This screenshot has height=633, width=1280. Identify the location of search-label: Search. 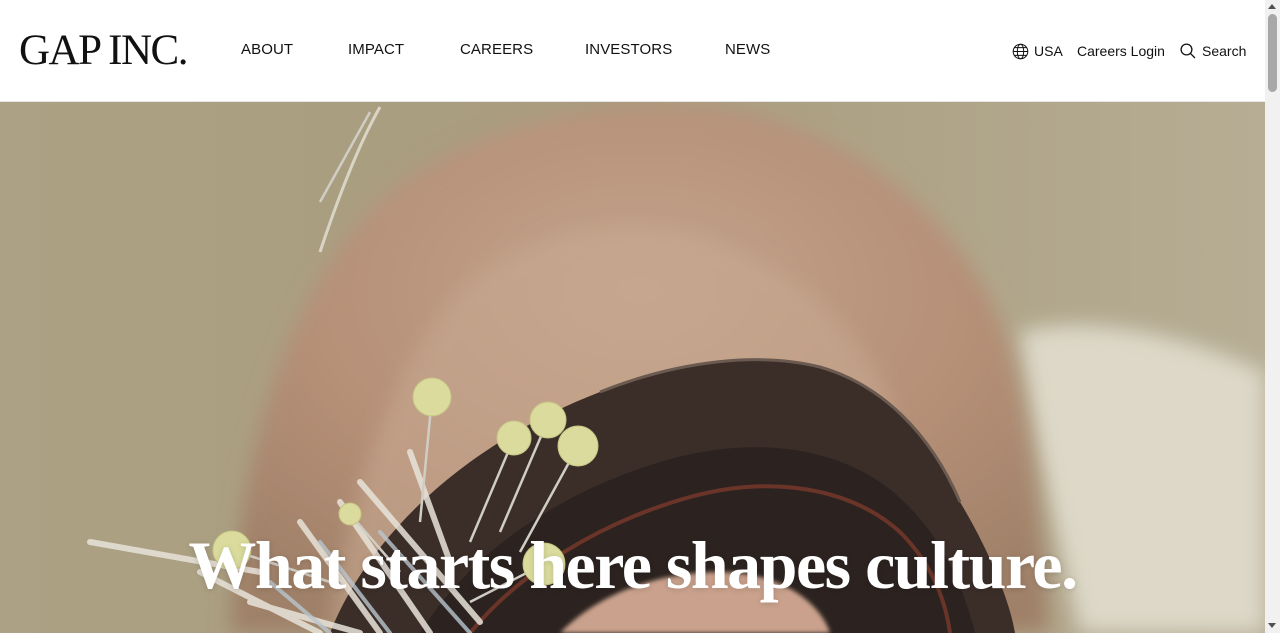
(1224, 51).